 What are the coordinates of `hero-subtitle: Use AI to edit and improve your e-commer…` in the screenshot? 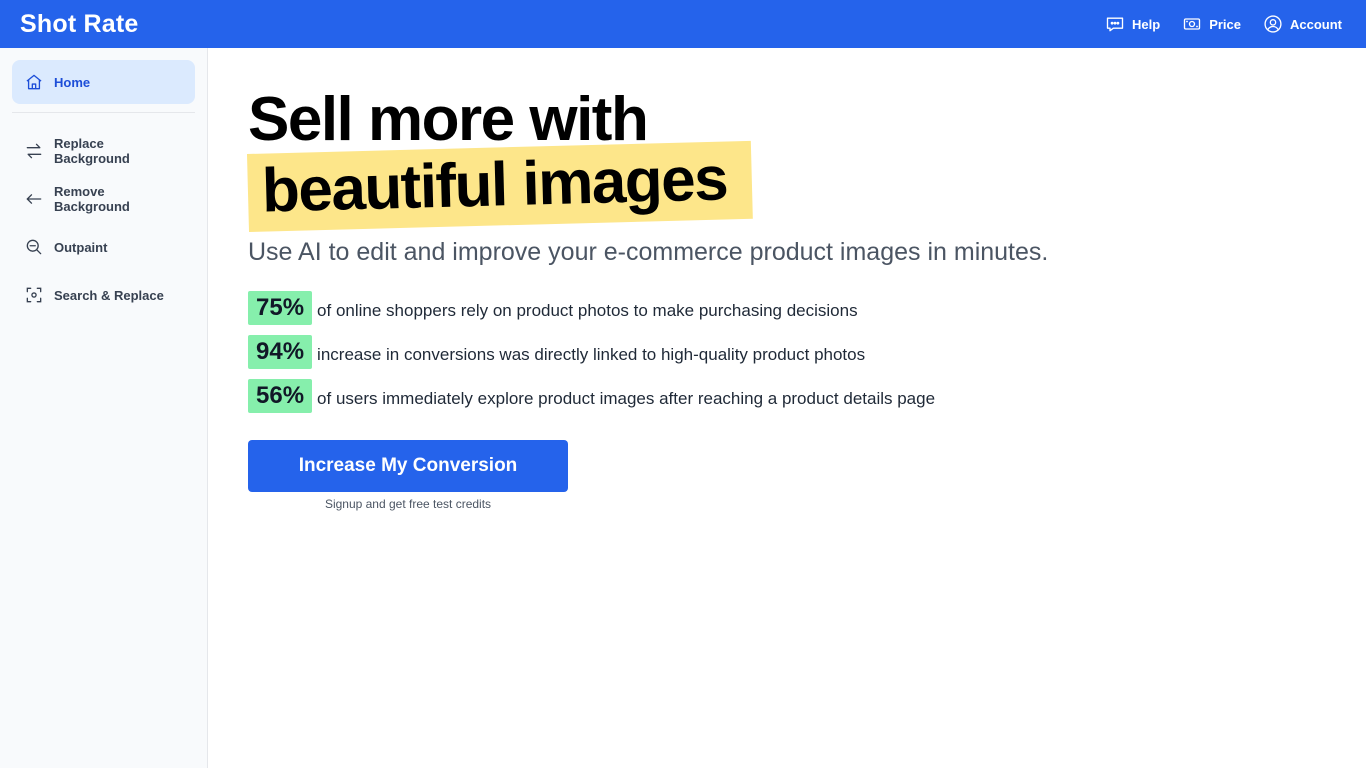 It's located at (648, 252).